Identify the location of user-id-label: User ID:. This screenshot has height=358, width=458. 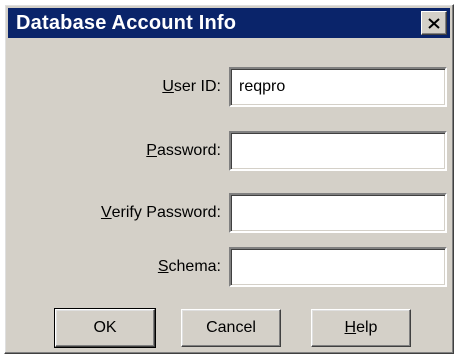
(191, 87).